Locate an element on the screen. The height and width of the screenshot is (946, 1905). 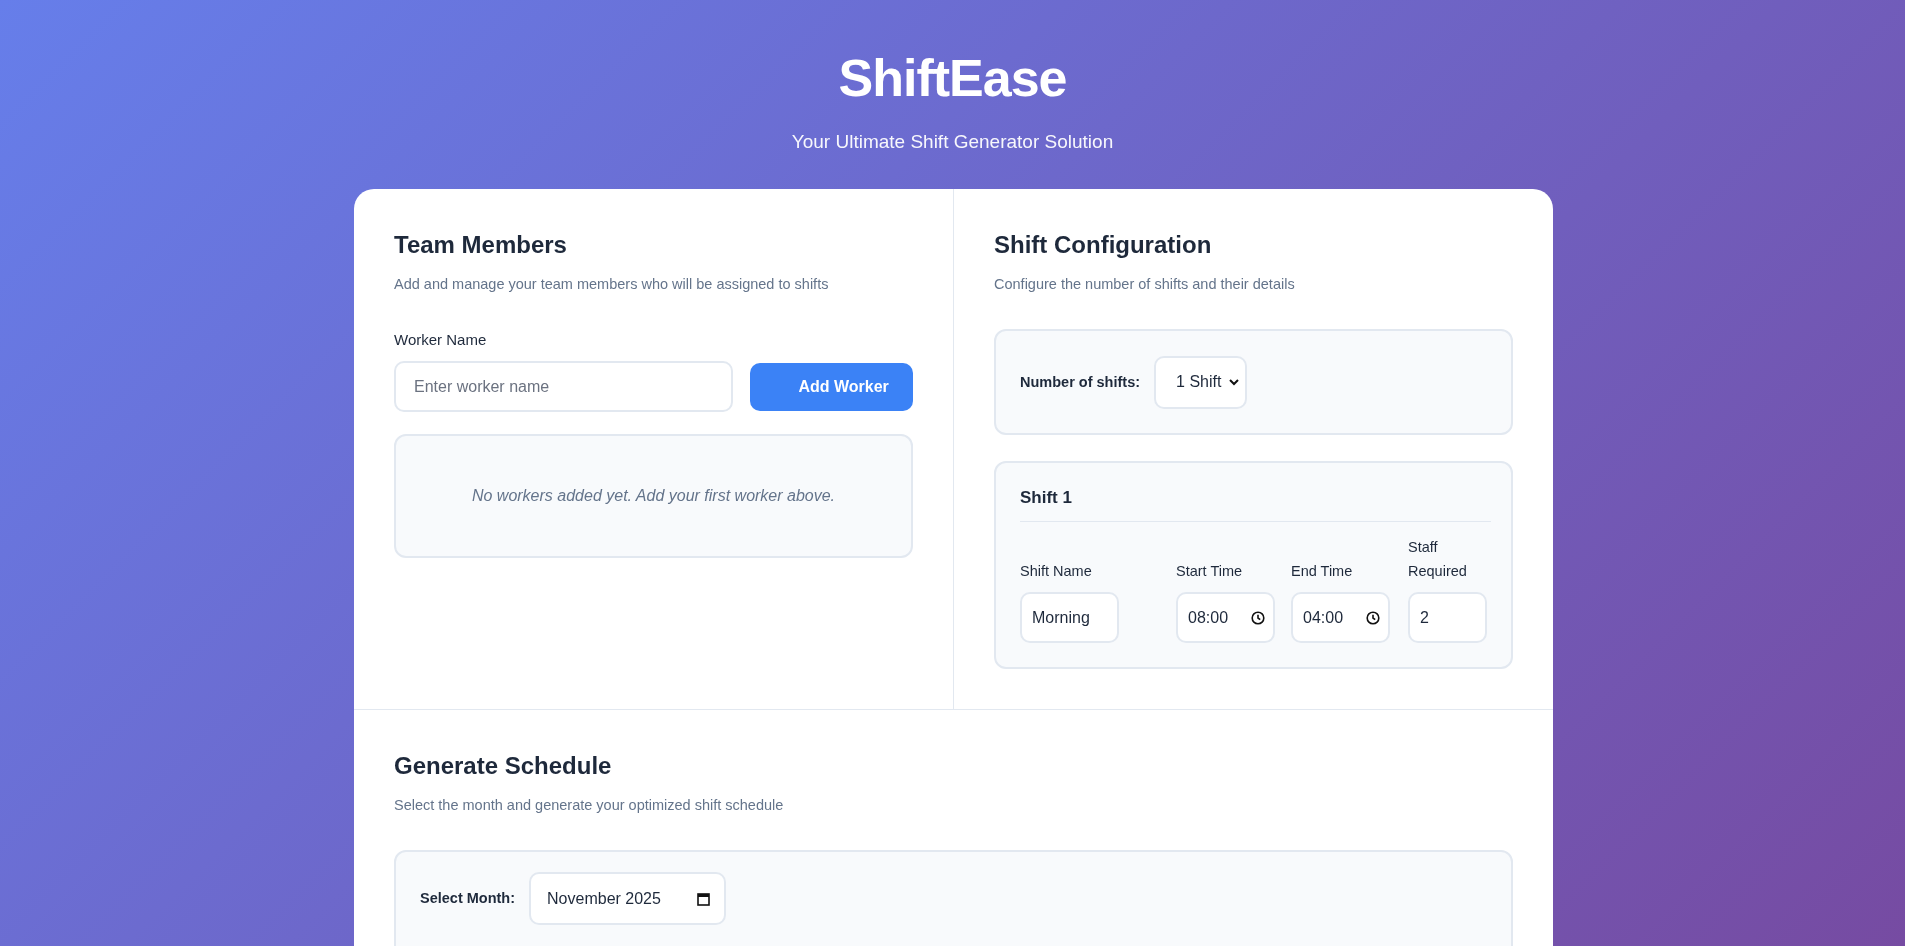
text-field: Morning is located at coordinates (1069, 617).